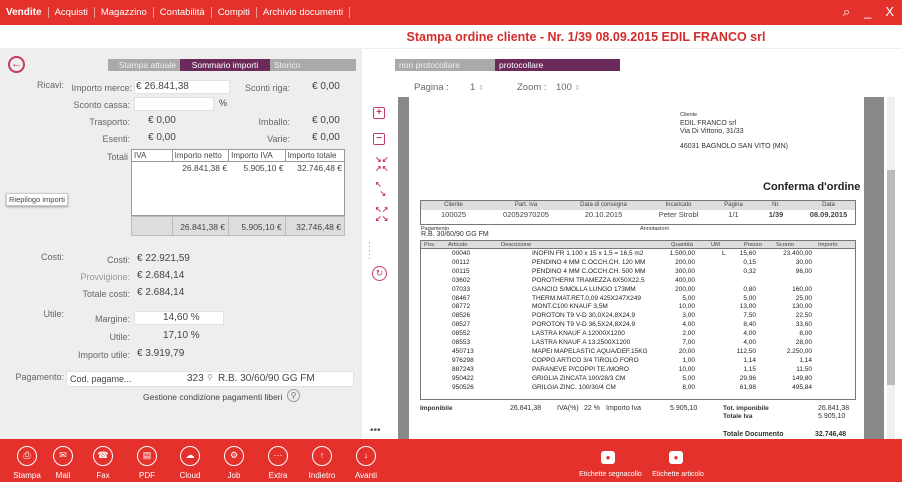 The height and width of the screenshot is (482, 902). Describe the element at coordinates (747, 307) in the screenshot. I see `doc-row-cell: 13,00` at that location.